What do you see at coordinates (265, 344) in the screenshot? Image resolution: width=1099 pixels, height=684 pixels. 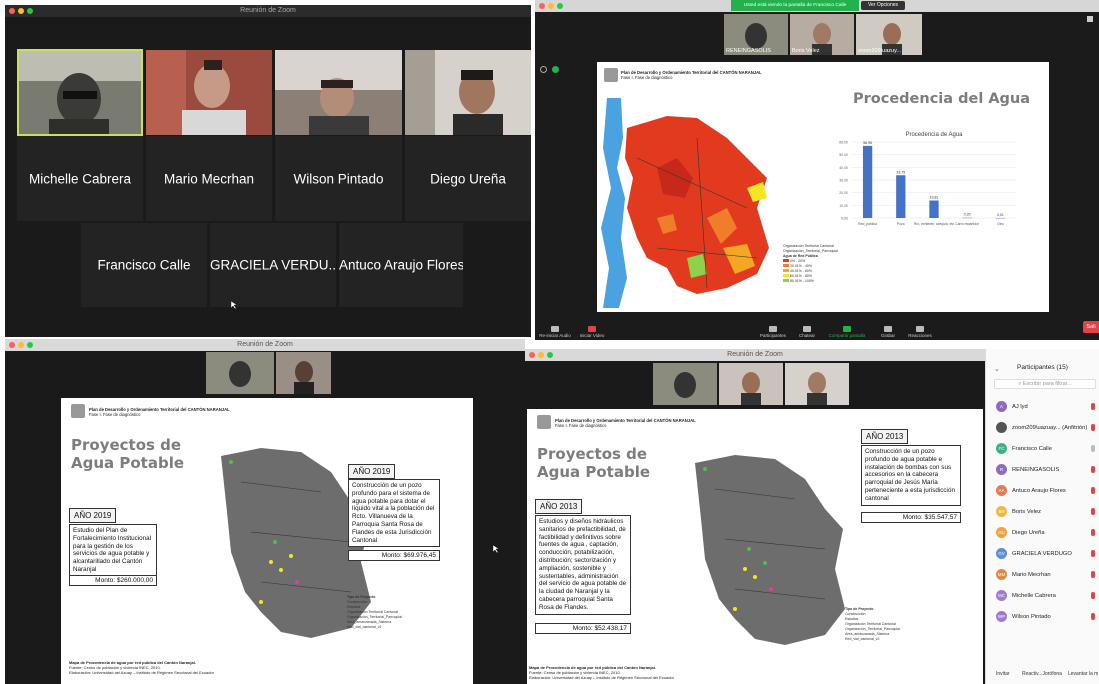 I see `window-title: Reunión de Zoom` at bounding box center [265, 344].